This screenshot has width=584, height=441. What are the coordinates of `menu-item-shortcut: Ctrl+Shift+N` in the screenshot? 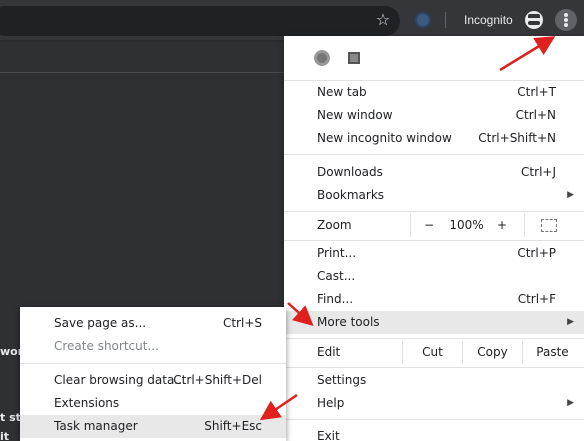 It's located at (517, 138).